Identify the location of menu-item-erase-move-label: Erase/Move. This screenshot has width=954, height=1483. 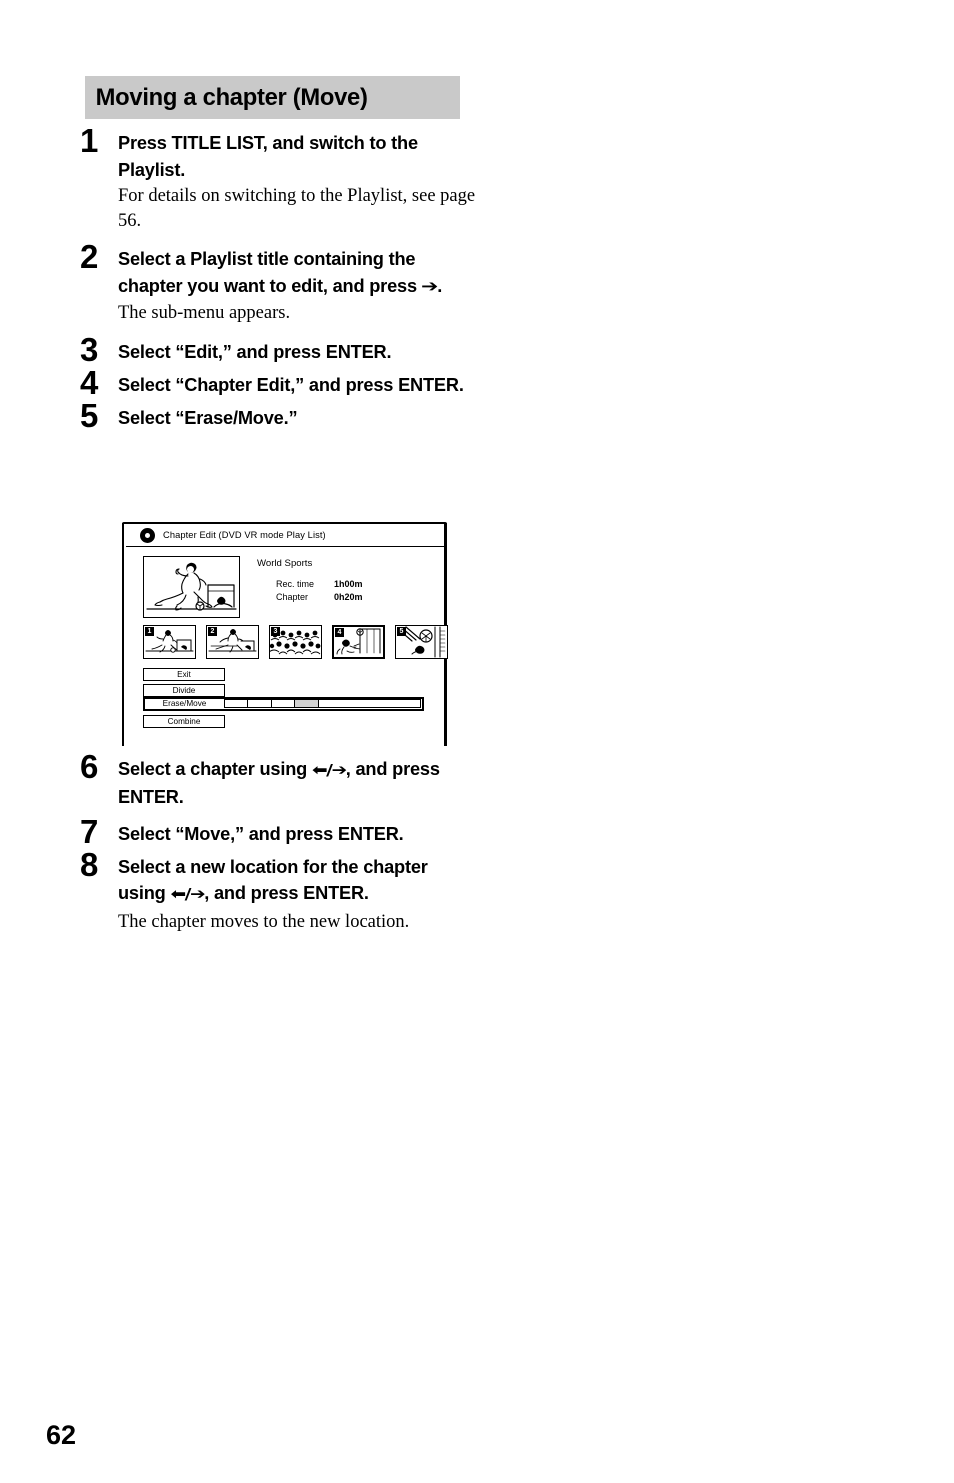
(184, 703).